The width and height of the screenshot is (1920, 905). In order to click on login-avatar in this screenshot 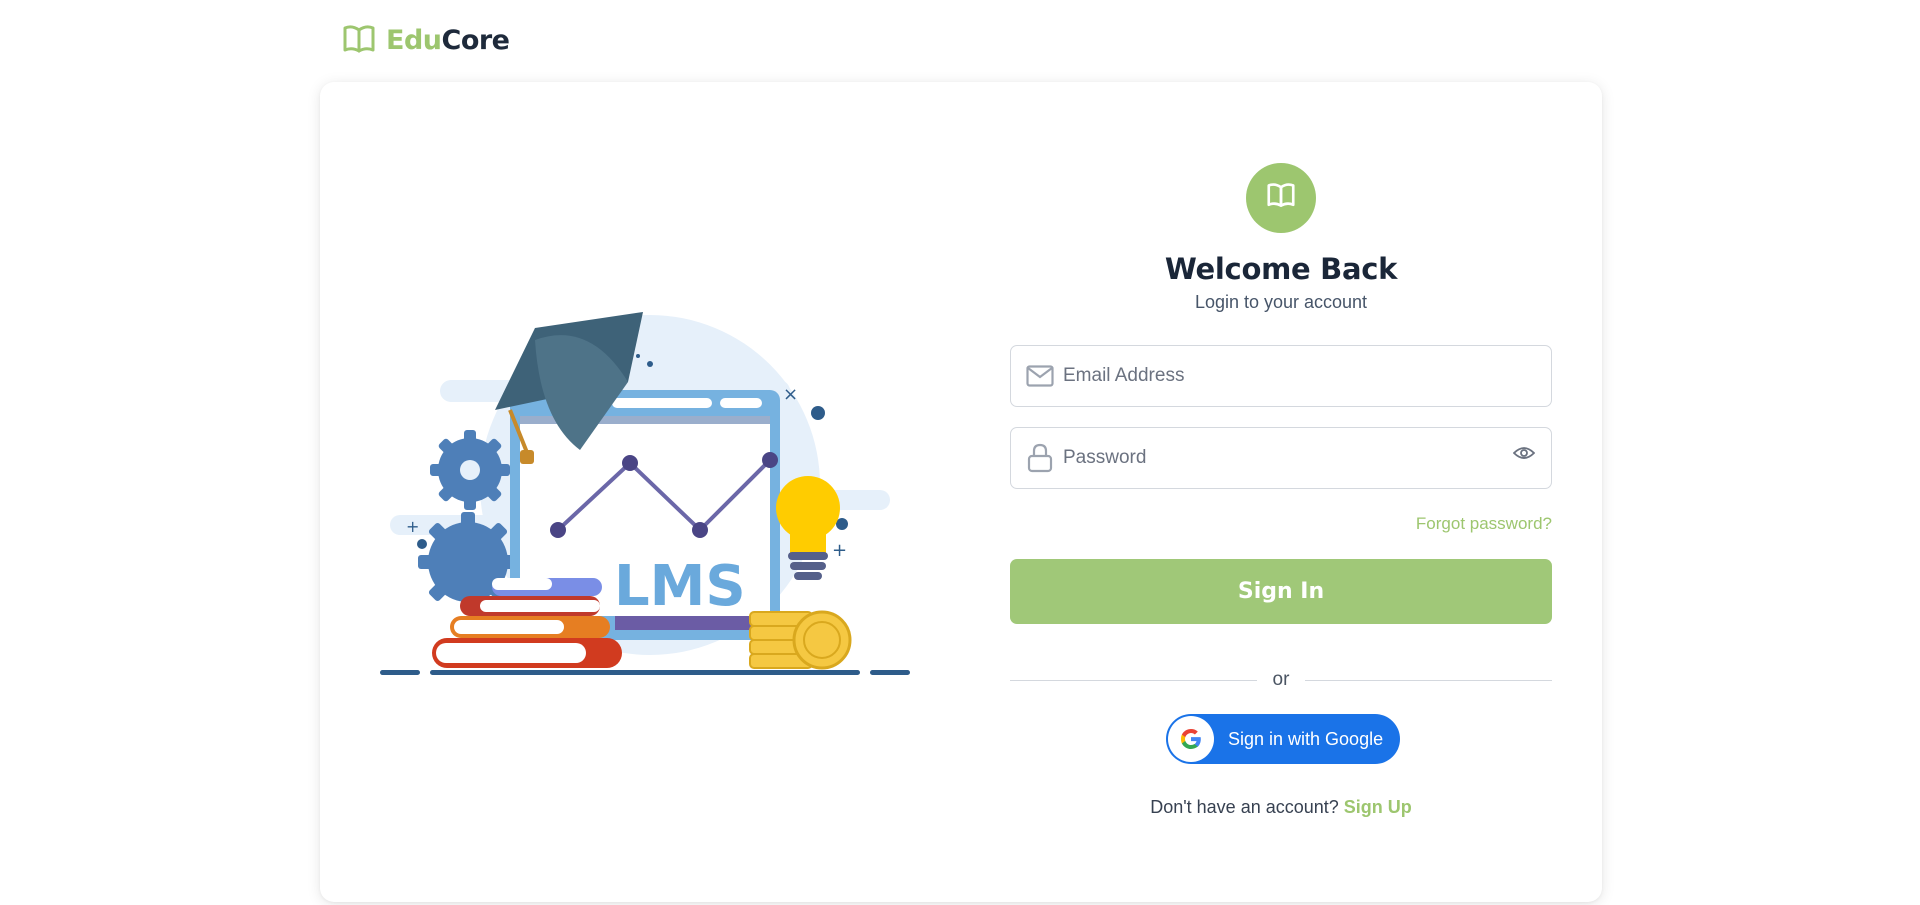, I will do `click(1281, 198)`.